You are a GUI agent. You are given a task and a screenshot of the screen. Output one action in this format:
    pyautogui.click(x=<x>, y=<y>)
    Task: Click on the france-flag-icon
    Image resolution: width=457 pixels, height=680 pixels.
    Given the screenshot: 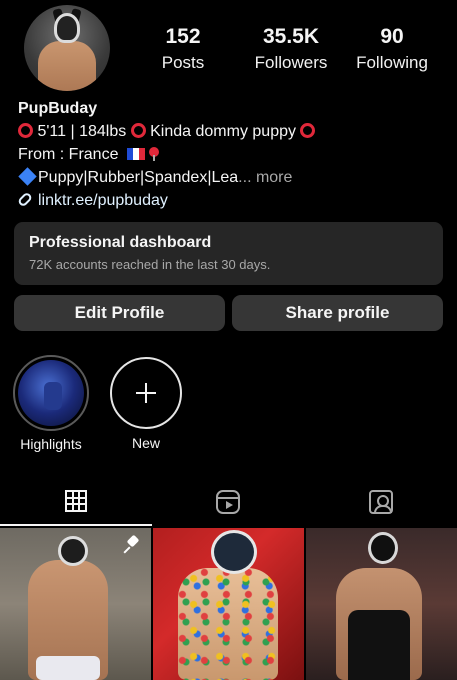 What is the action you would take?
    pyautogui.click(x=135, y=154)
    